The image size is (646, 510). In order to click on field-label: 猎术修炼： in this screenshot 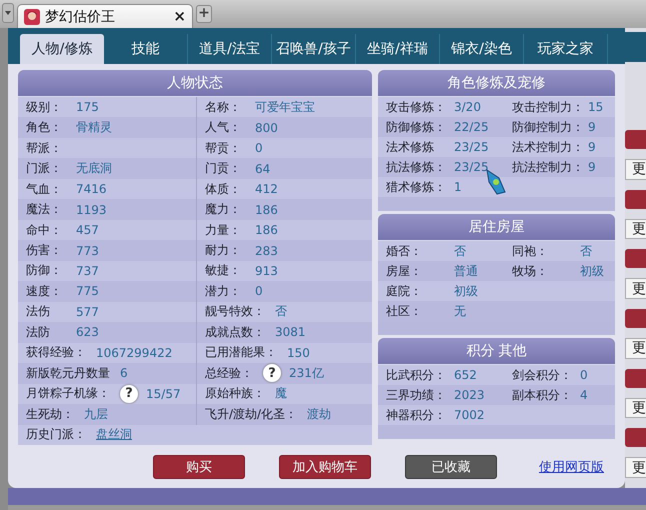, I will do `click(416, 187)`.